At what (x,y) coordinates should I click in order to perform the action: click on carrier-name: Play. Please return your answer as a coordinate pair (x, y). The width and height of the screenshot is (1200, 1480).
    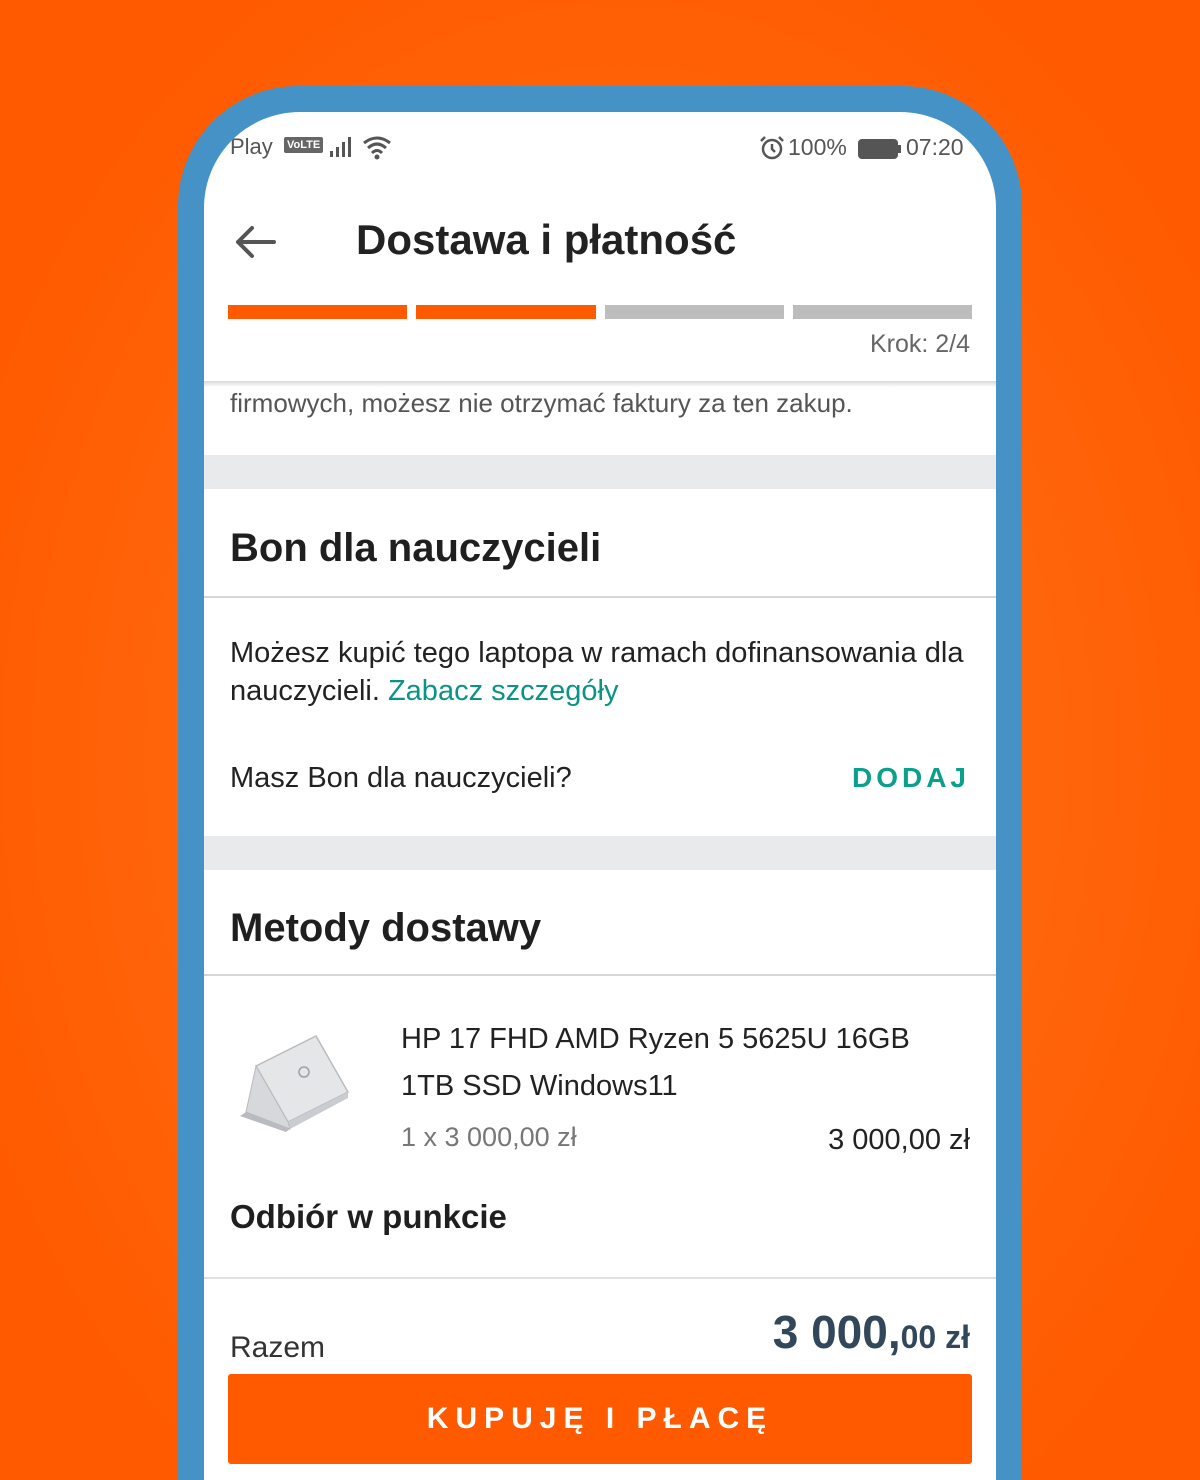
    Looking at the image, I should click on (251, 146).